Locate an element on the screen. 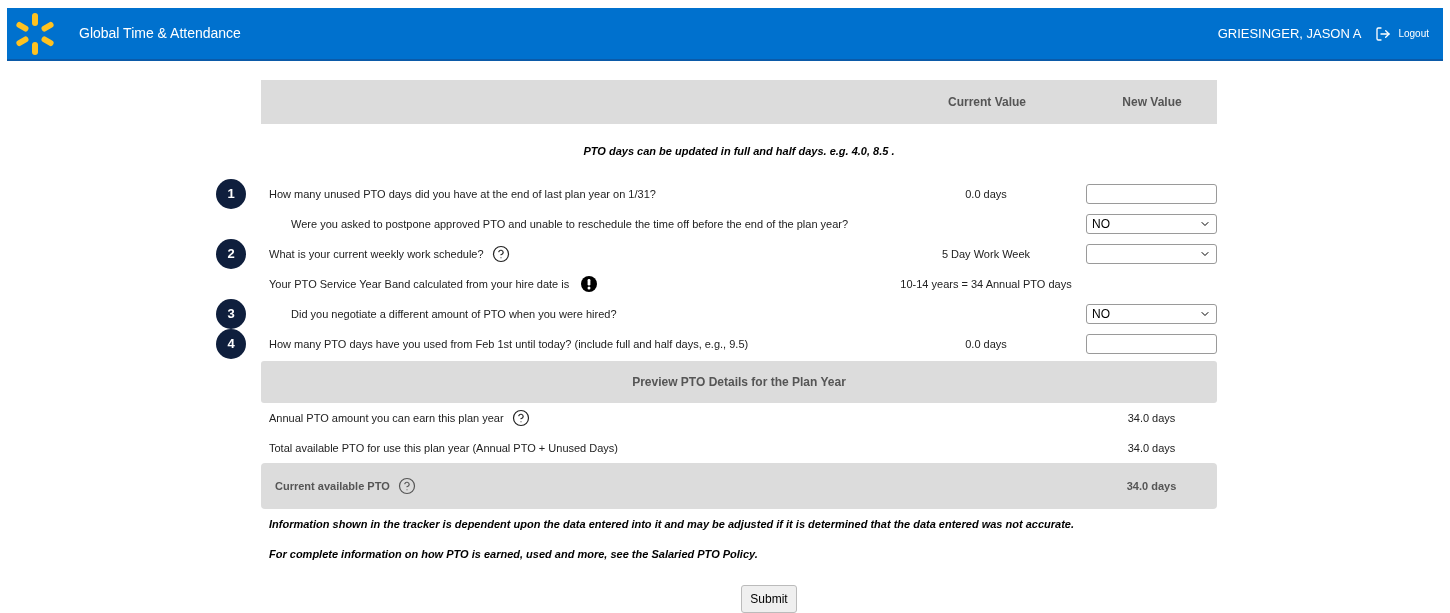  disclaimer-text: For complete information on how PTO is earned, used and more, see the Salaried PTO Policy. is located at coordinates (513, 554).